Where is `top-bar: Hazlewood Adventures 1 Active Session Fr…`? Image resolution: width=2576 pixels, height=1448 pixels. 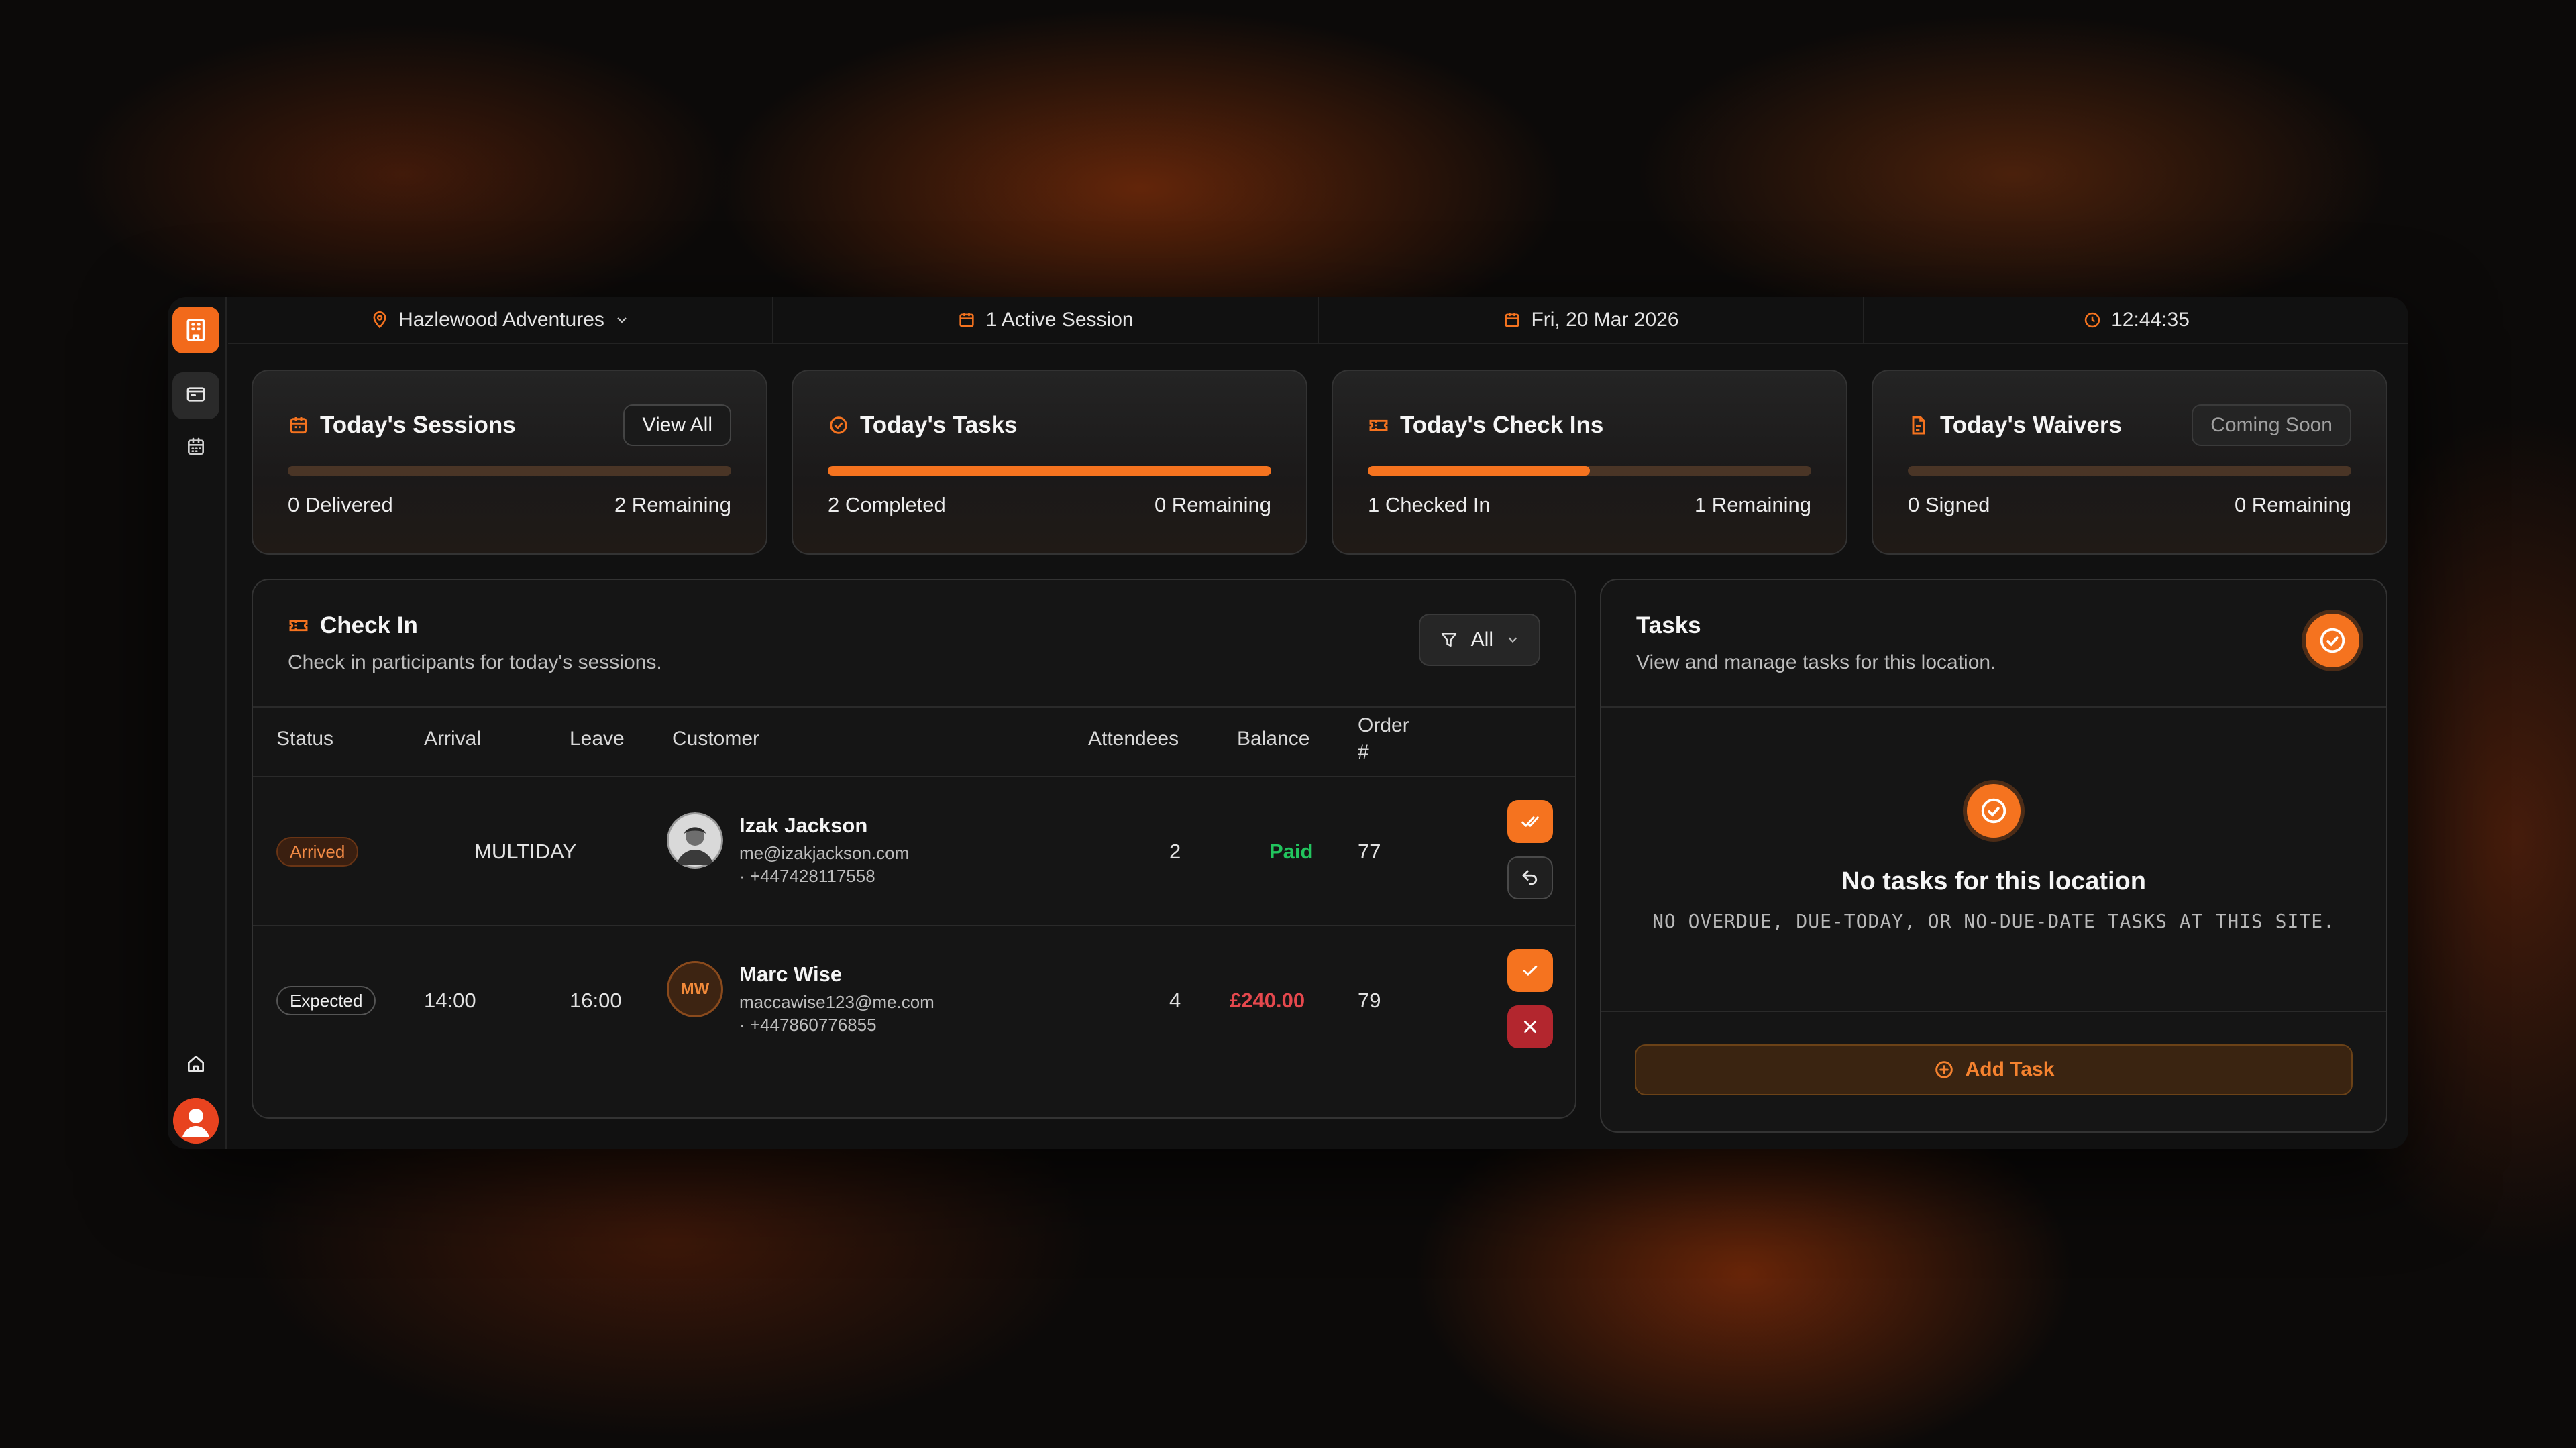 top-bar: Hazlewood Adventures 1 Active Session Fr… is located at coordinates (1318, 320).